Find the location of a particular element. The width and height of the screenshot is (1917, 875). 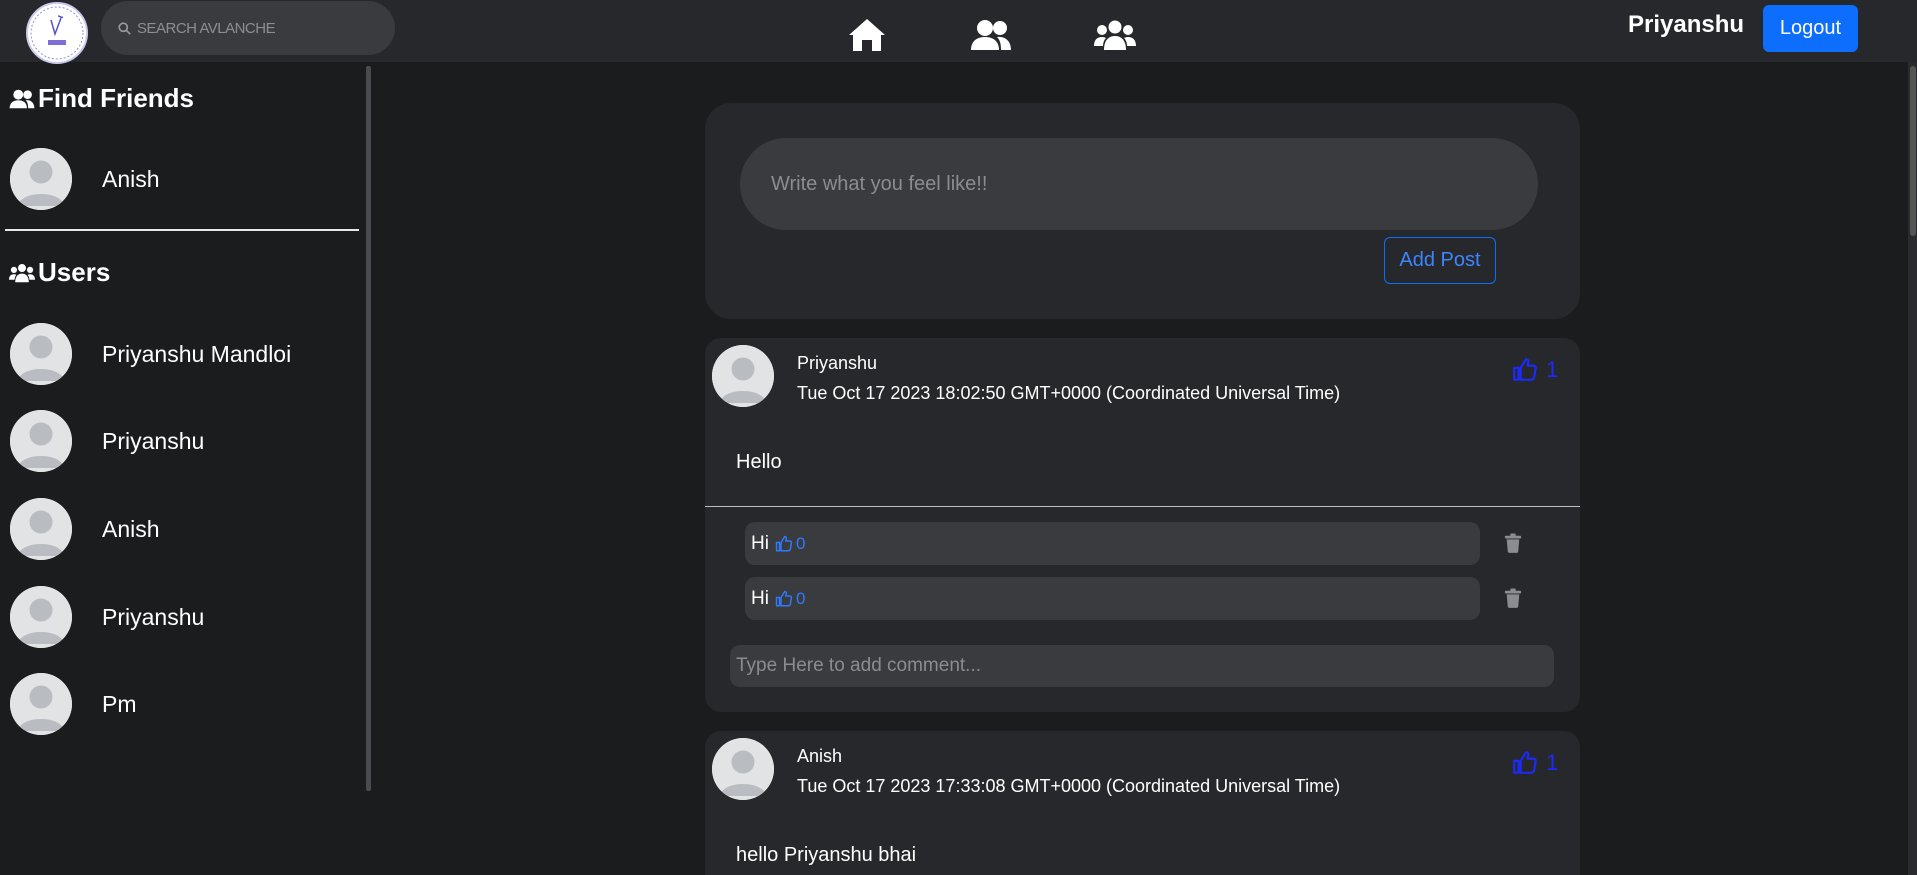

logout-button: Logout is located at coordinates (1810, 28).